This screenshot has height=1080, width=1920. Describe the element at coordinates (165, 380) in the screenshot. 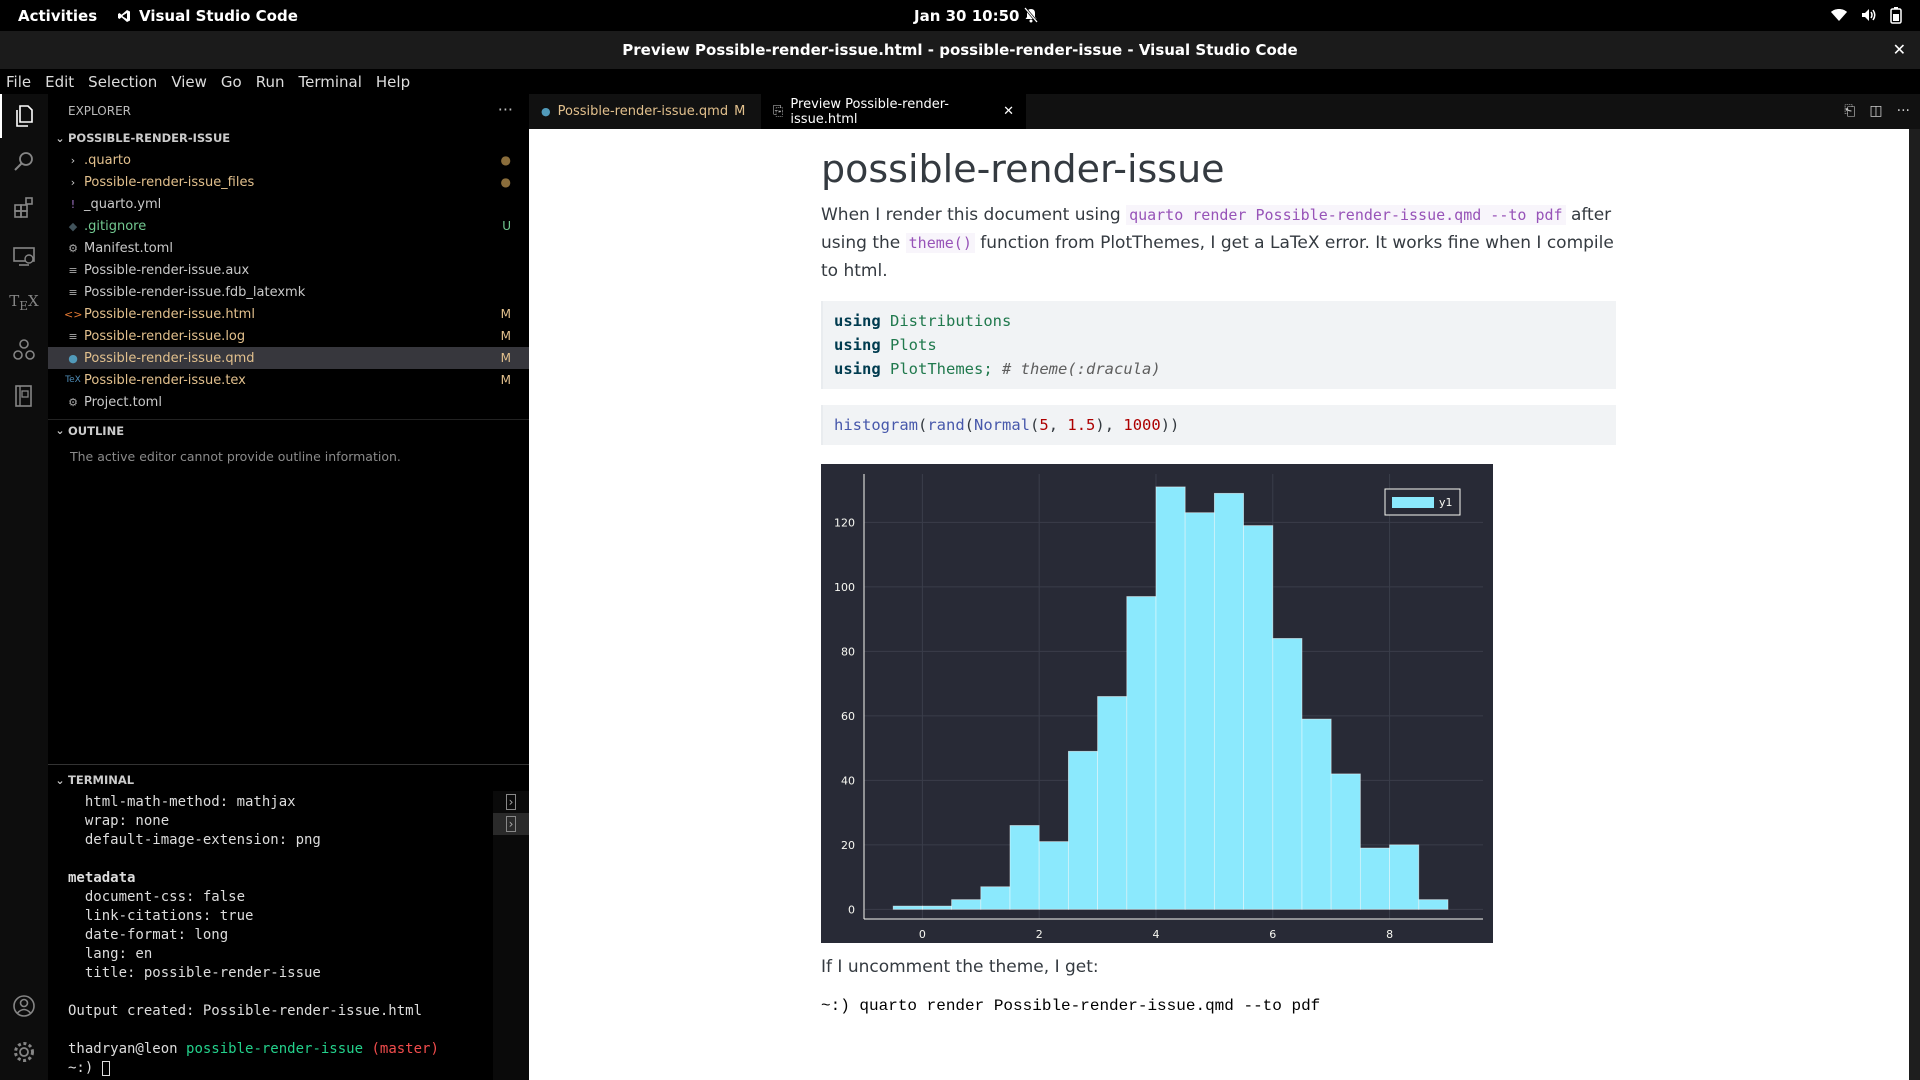

I see `file-name: Possible-render-issue.tex` at that location.